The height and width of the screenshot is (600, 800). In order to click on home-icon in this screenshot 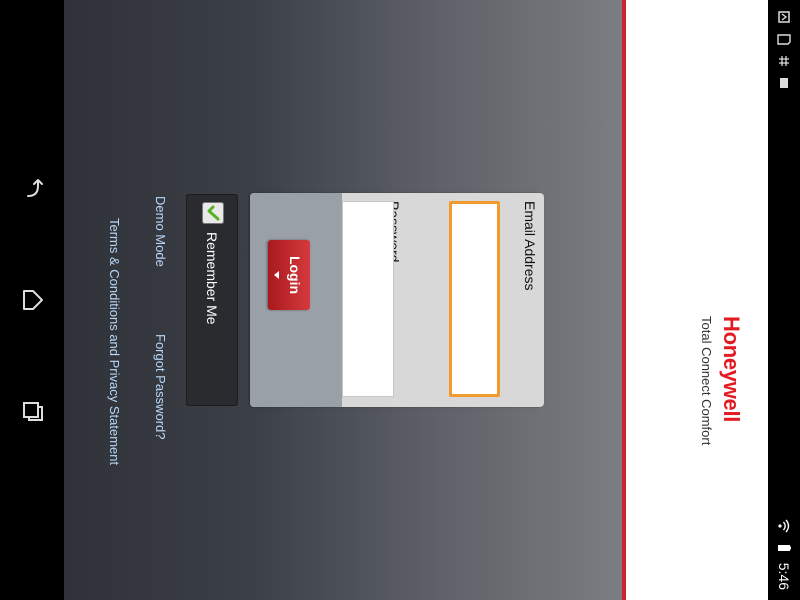, I will do `click(33, 300)`.